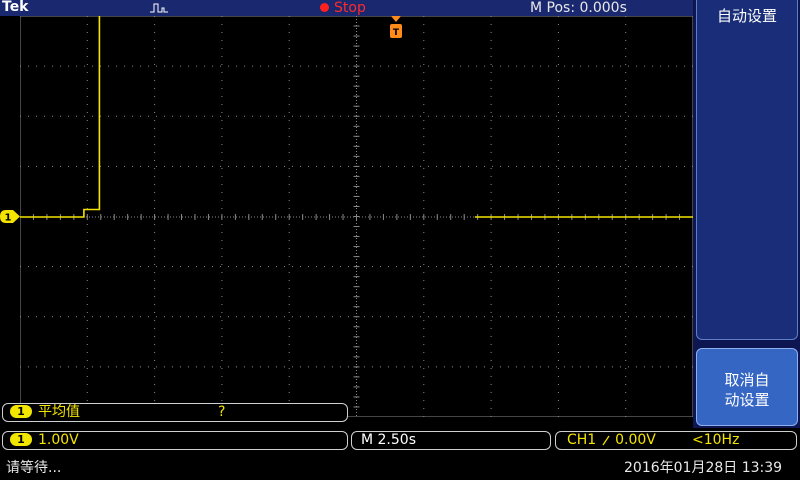 This screenshot has height=480, width=800. I want to click on ch1-waveform, so click(60, 117).